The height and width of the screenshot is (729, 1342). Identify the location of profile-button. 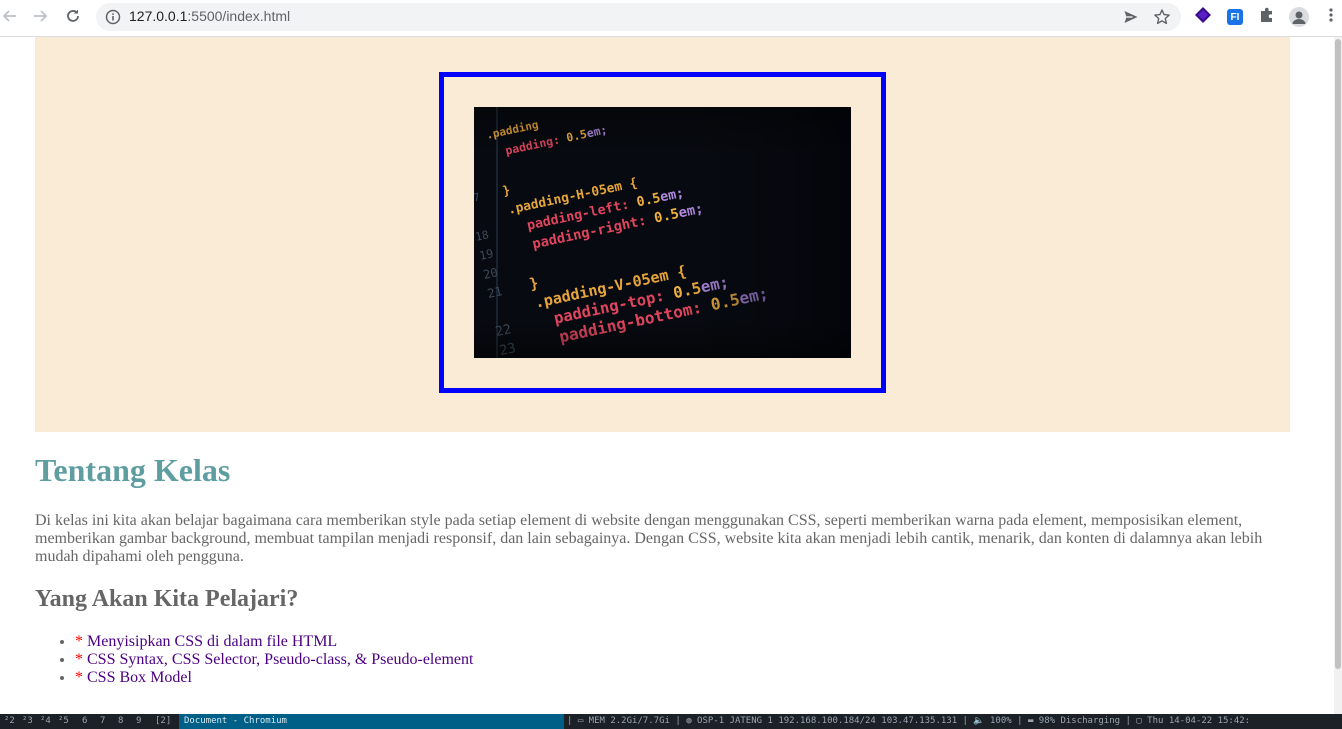
(1299, 17).